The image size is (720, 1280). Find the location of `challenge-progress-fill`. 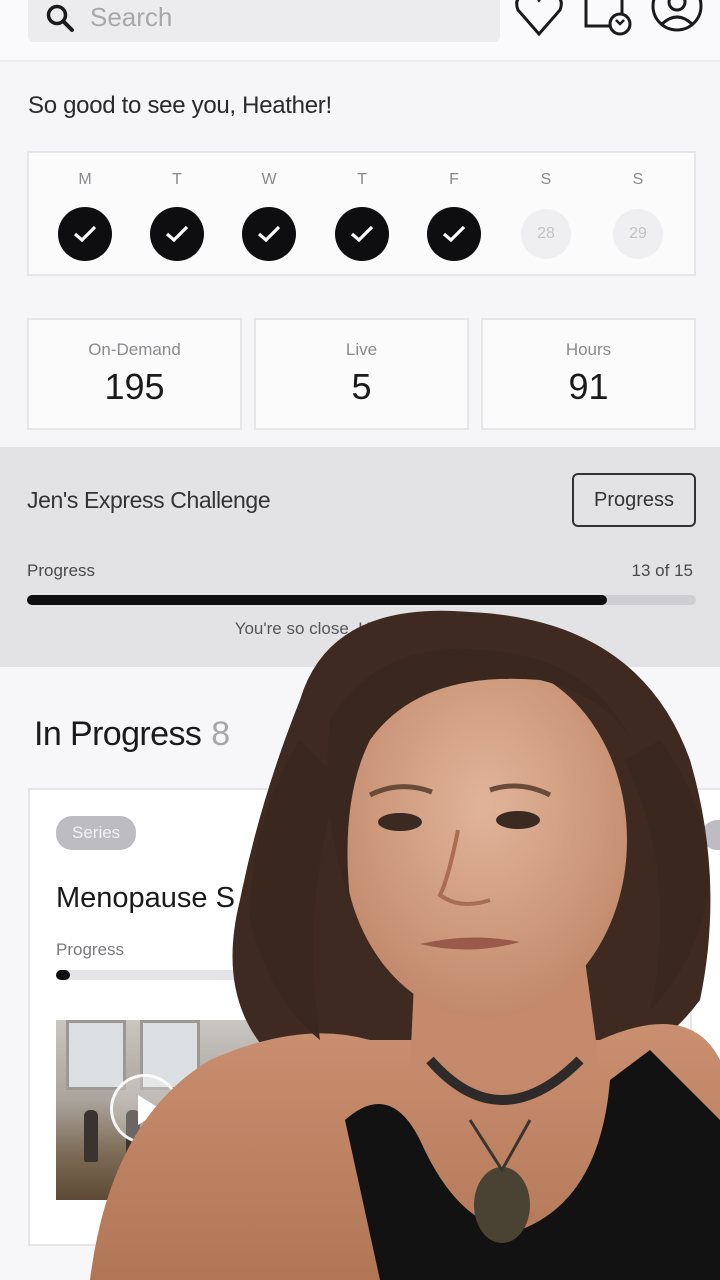

challenge-progress-fill is located at coordinates (317, 600).